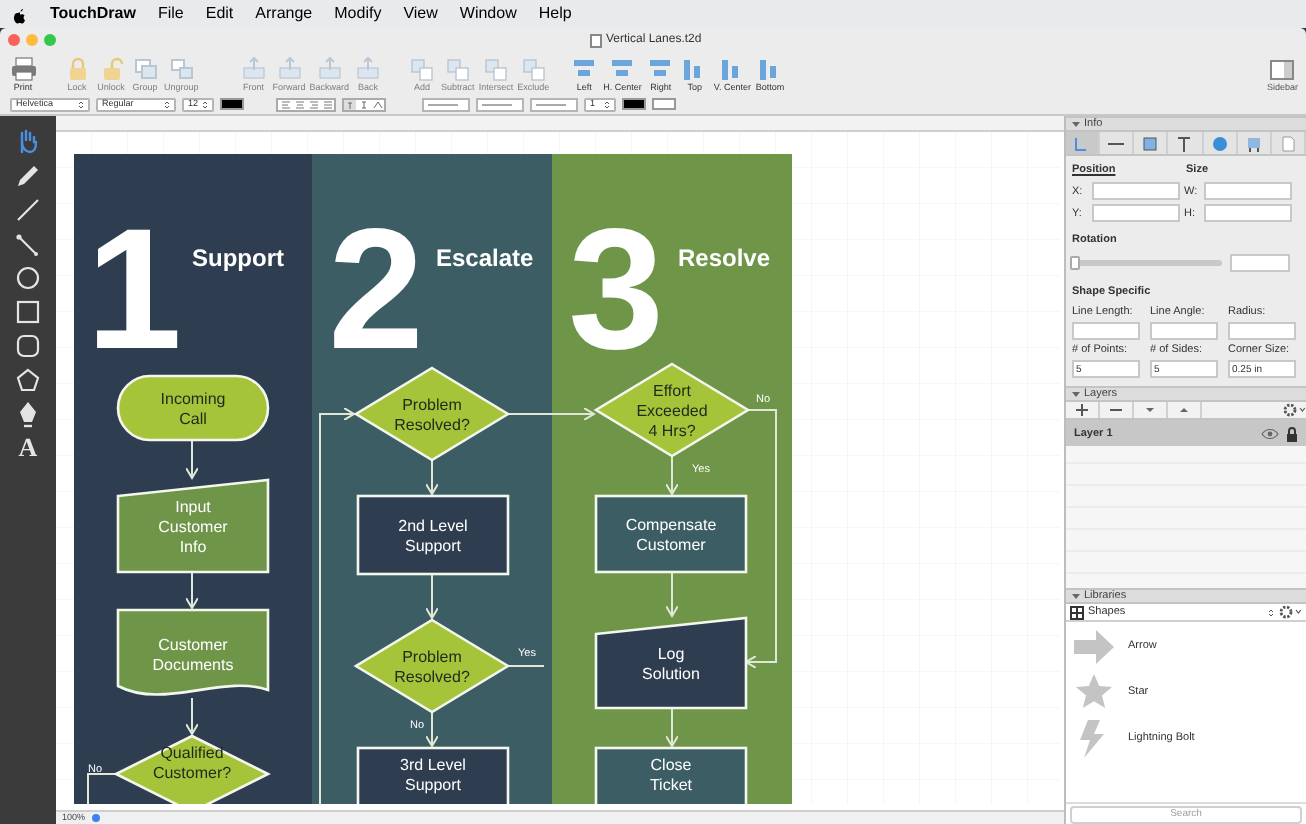 The height and width of the screenshot is (824, 1306). I want to click on shape-label: Log Solution, so click(671, 664).